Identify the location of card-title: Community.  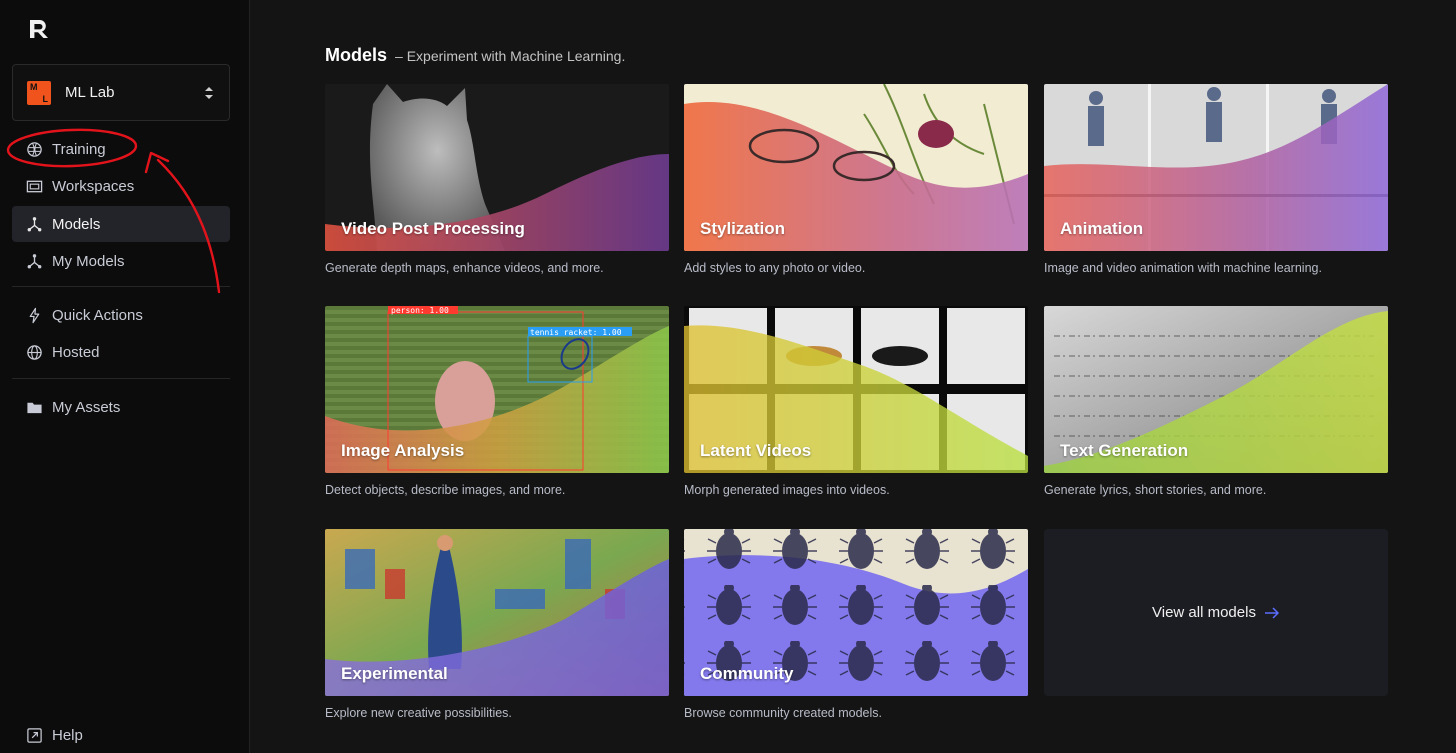
(747, 673).